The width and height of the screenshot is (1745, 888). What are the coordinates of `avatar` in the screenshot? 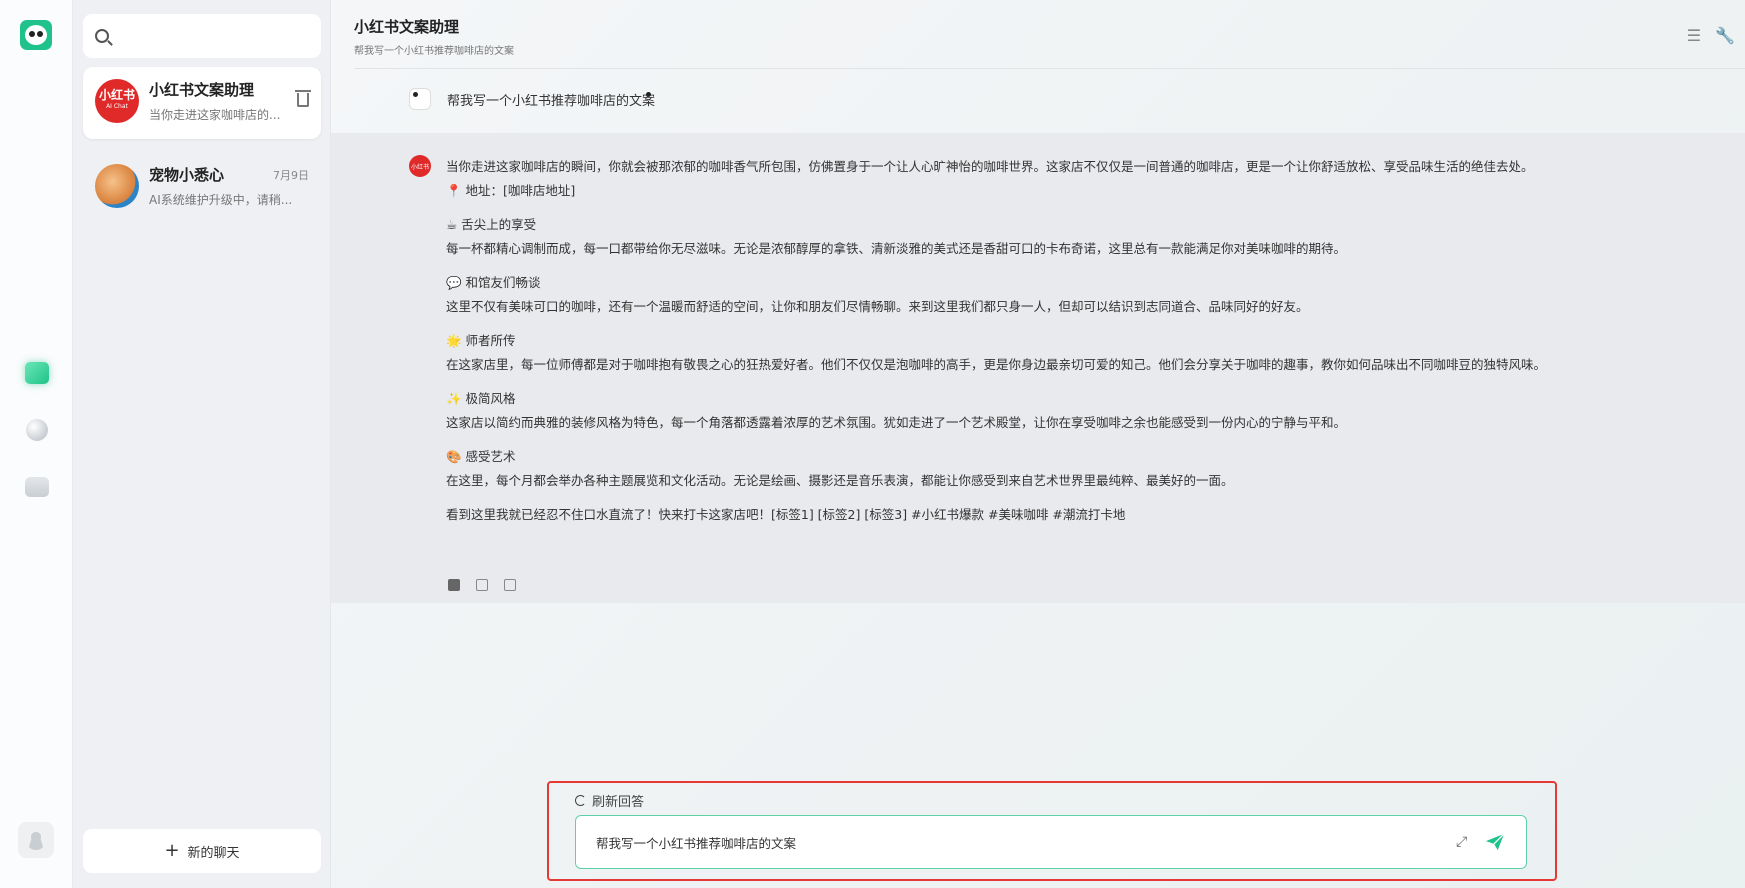 It's located at (117, 186).